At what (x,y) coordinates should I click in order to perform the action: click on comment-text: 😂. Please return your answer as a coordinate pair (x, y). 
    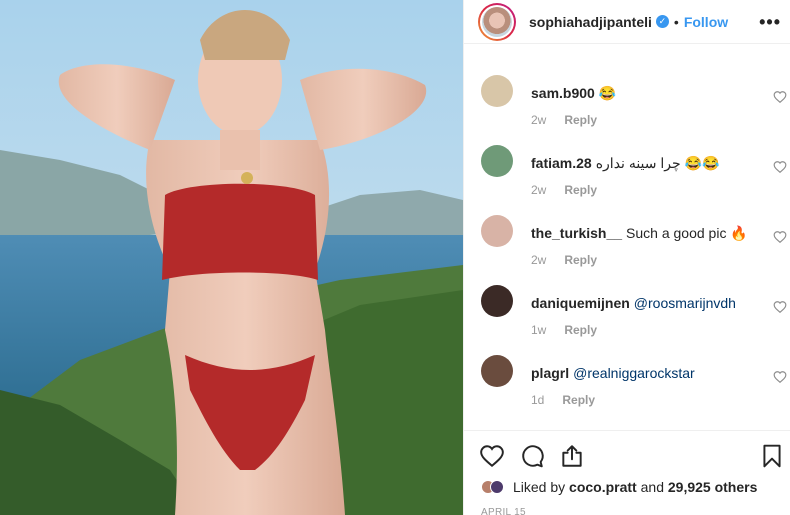
    Looking at the image, I should click on (607, 93).